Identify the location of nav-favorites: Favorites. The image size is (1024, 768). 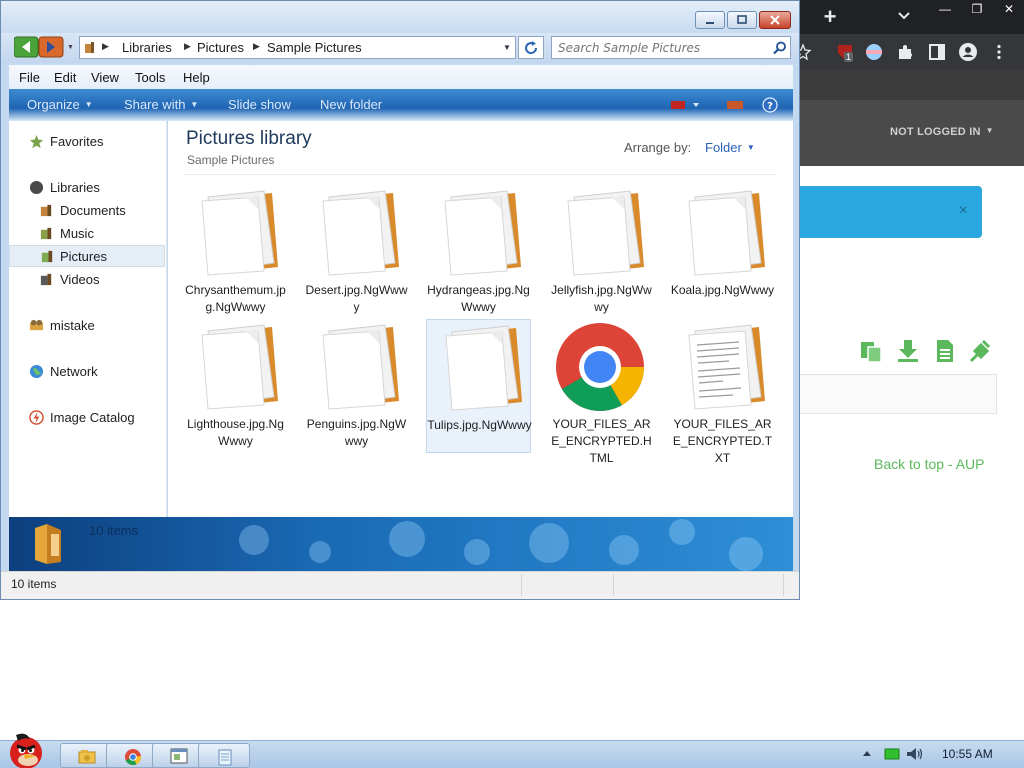
(91, 142).